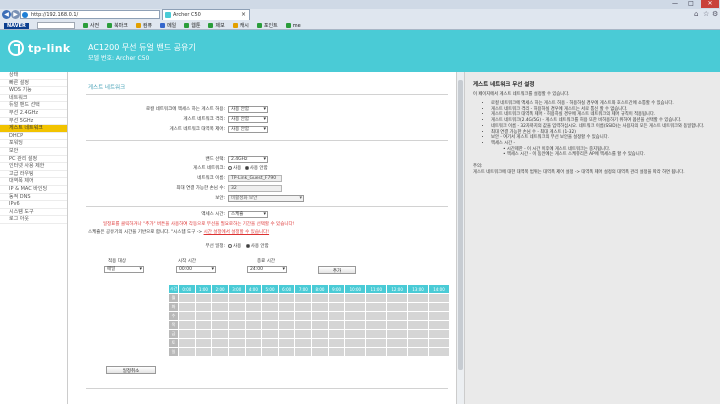  I want to click on max-guests-input: 32, so click(255, 188).